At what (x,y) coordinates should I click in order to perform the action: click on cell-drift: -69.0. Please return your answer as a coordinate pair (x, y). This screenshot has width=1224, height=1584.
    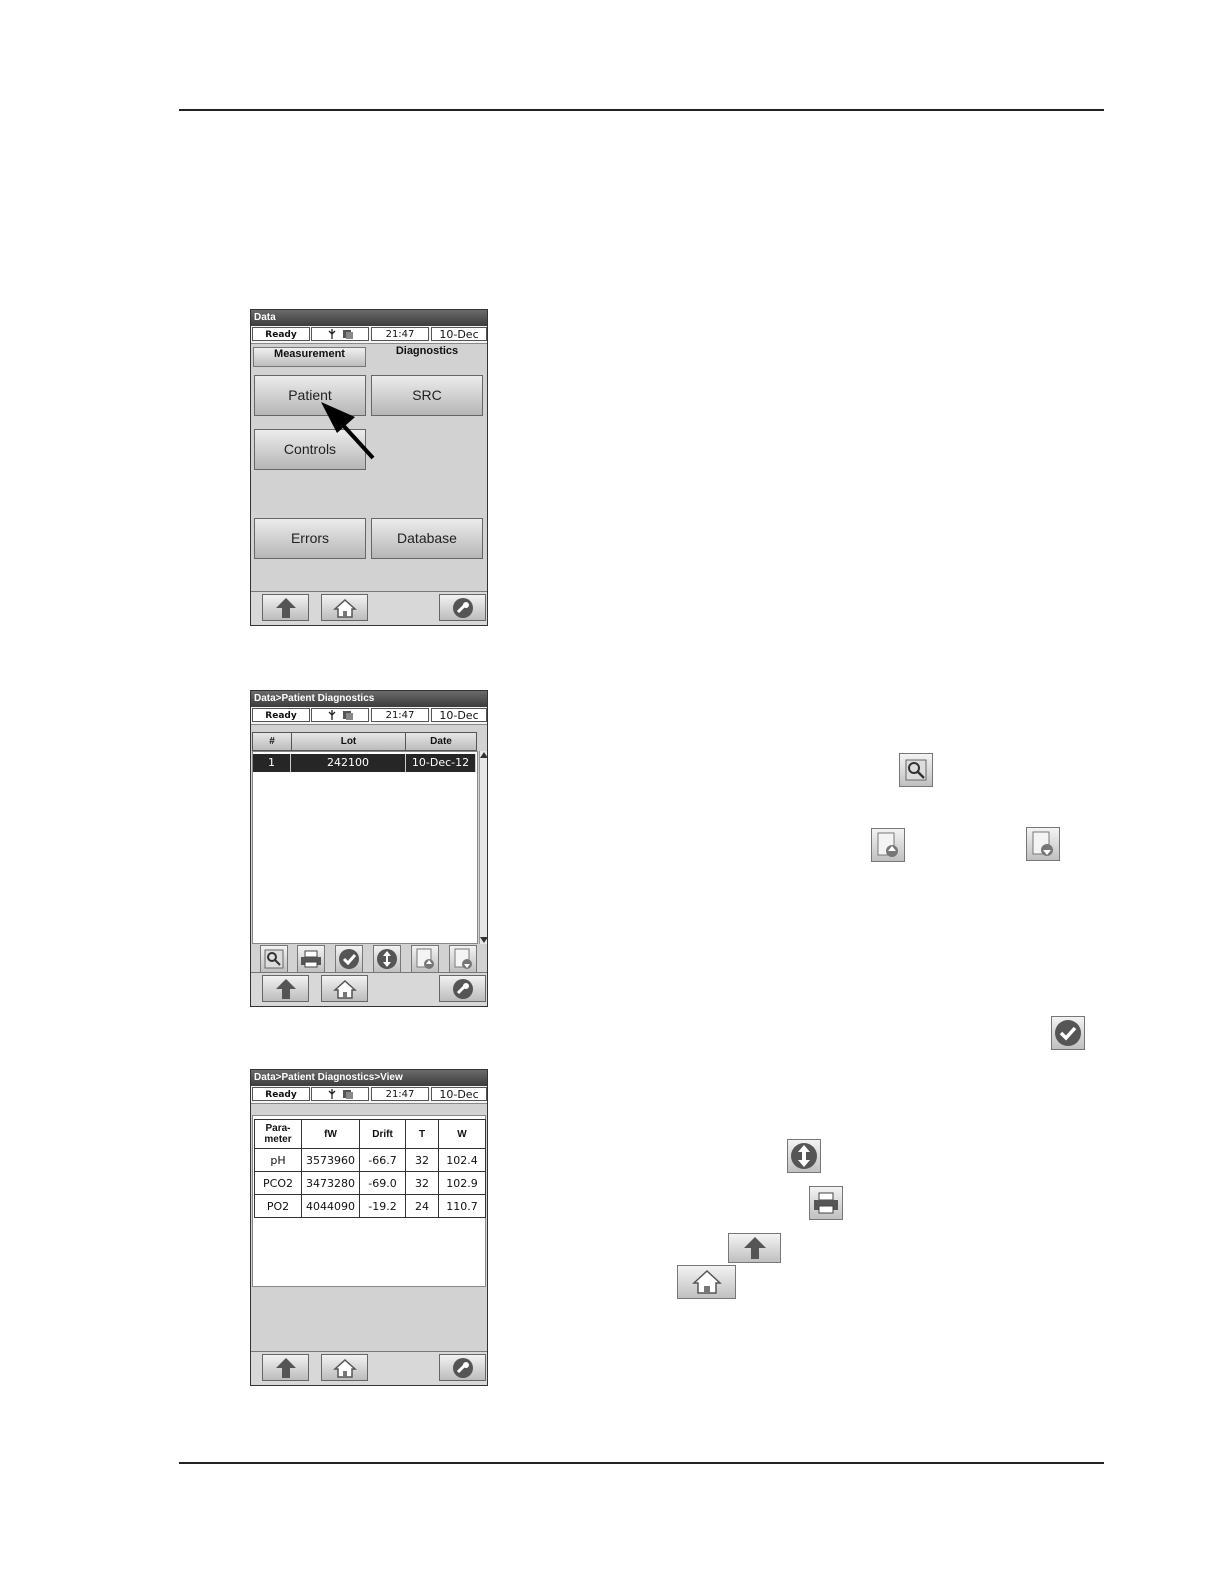
    Looking at the image, I should click on (382, 1183).